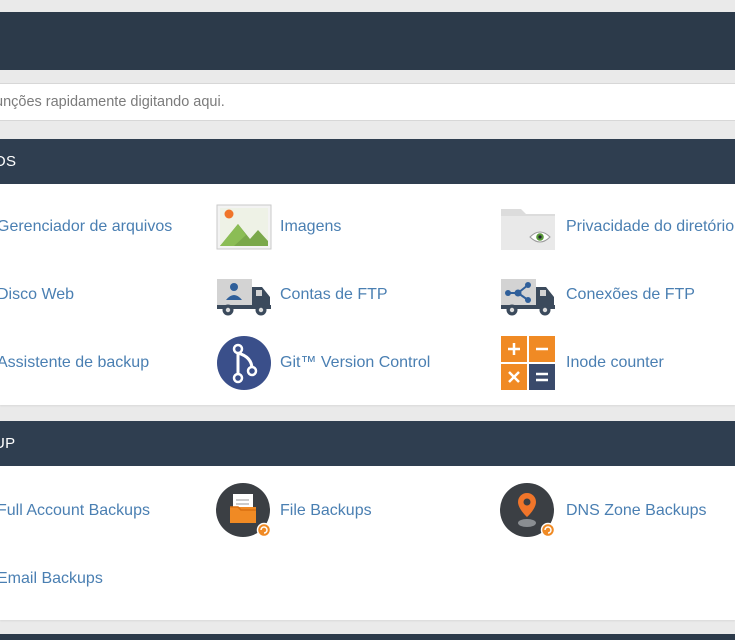 The width and height of the screenshot is (735, 640). What do you see at coordinates (528, 363) in the screenshot?
I see `inode-counter-icon` at bounding box center [528, 363].